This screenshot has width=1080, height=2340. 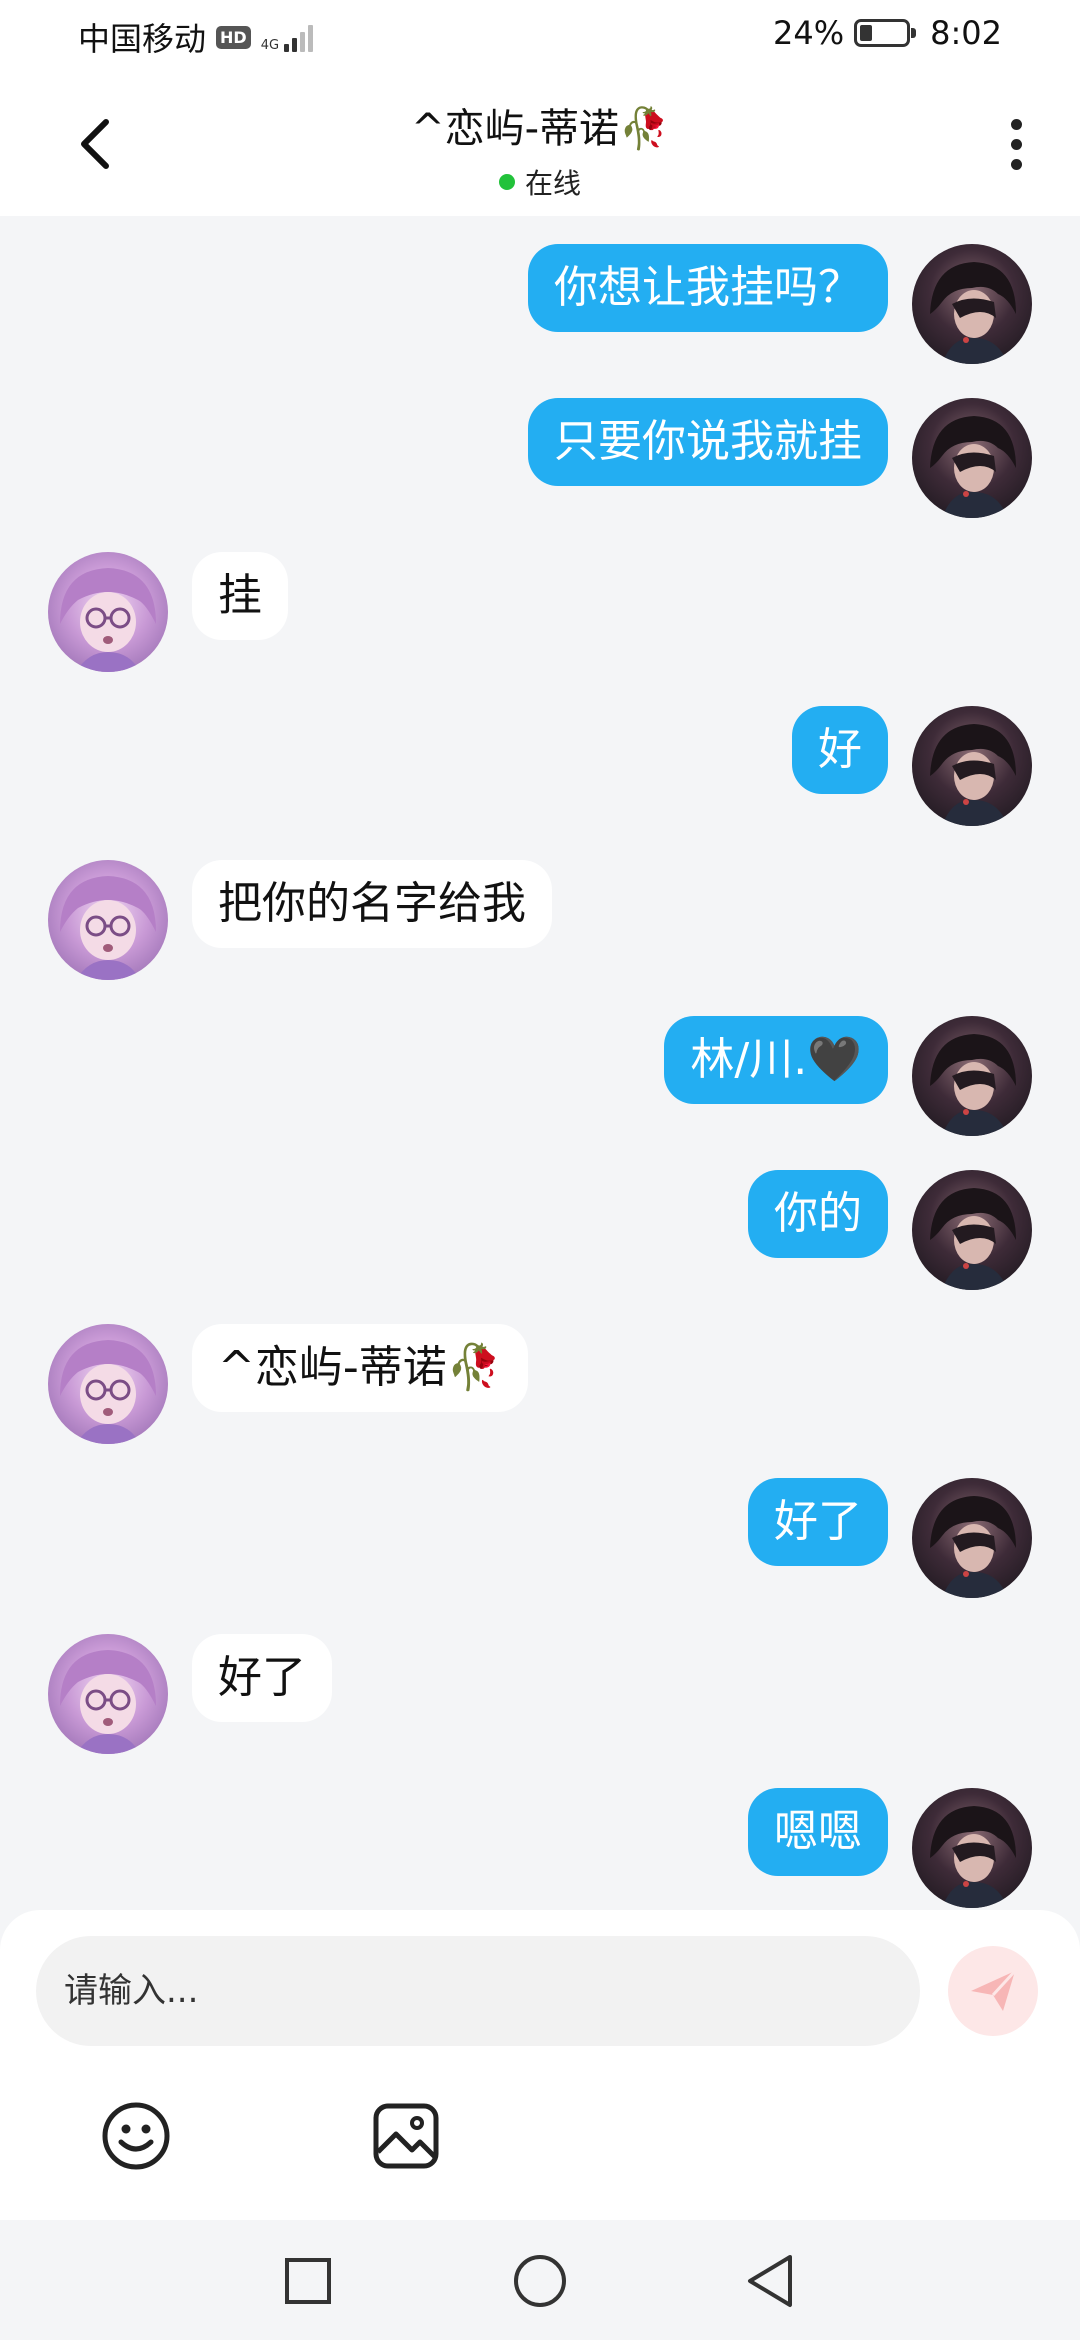 I want to click on outgoing-message-bubble: 只要你说我就挂, so click(x=708, y=442).